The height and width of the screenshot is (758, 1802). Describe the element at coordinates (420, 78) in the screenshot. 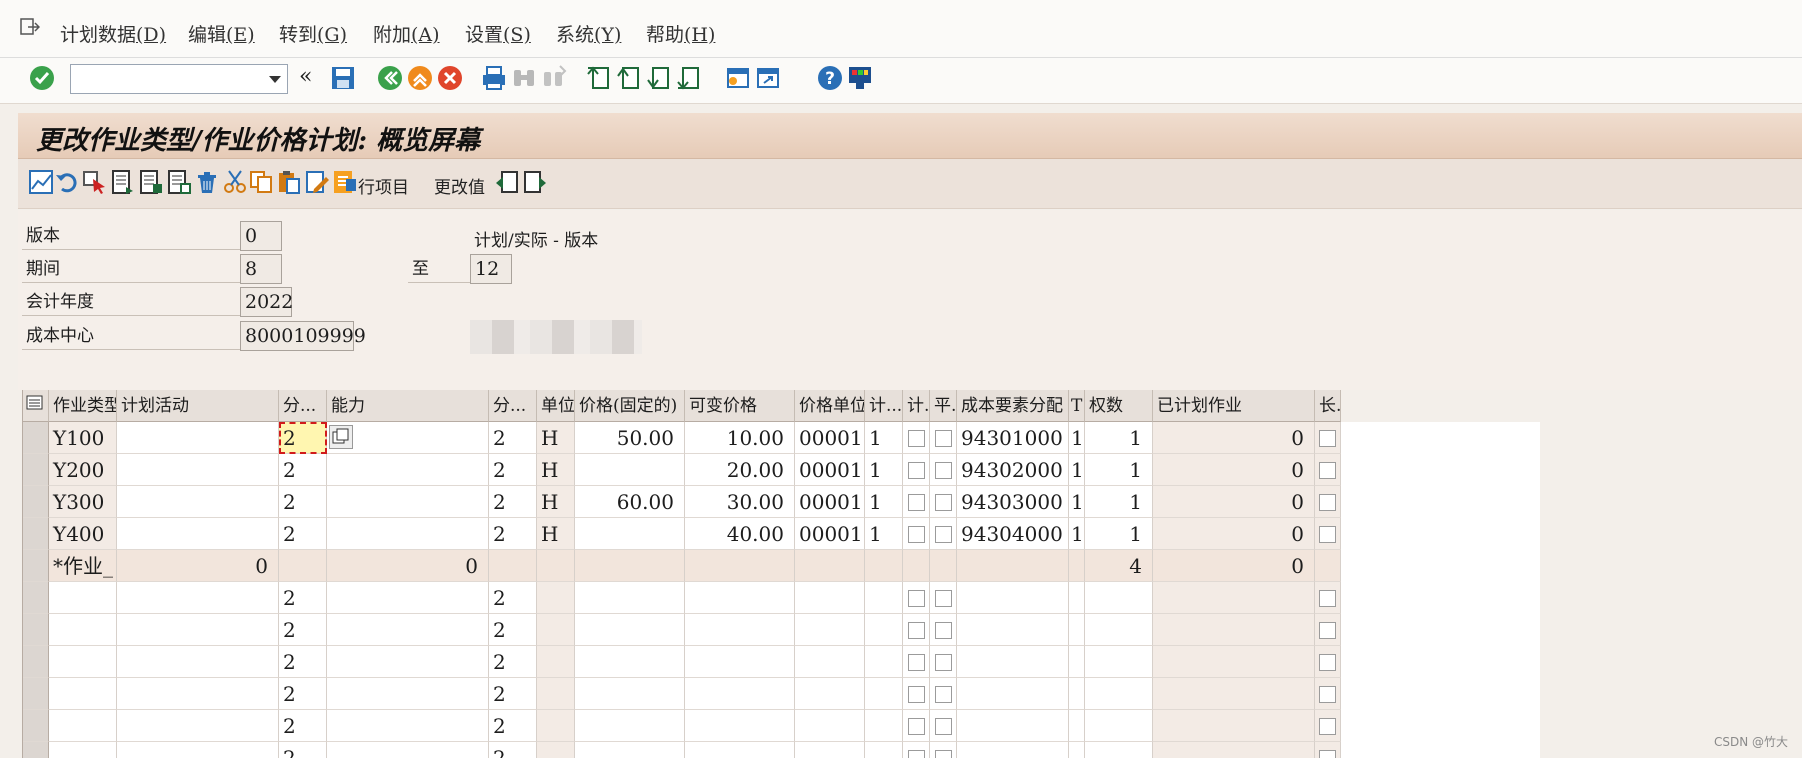

I see `exit-icon` at that location.